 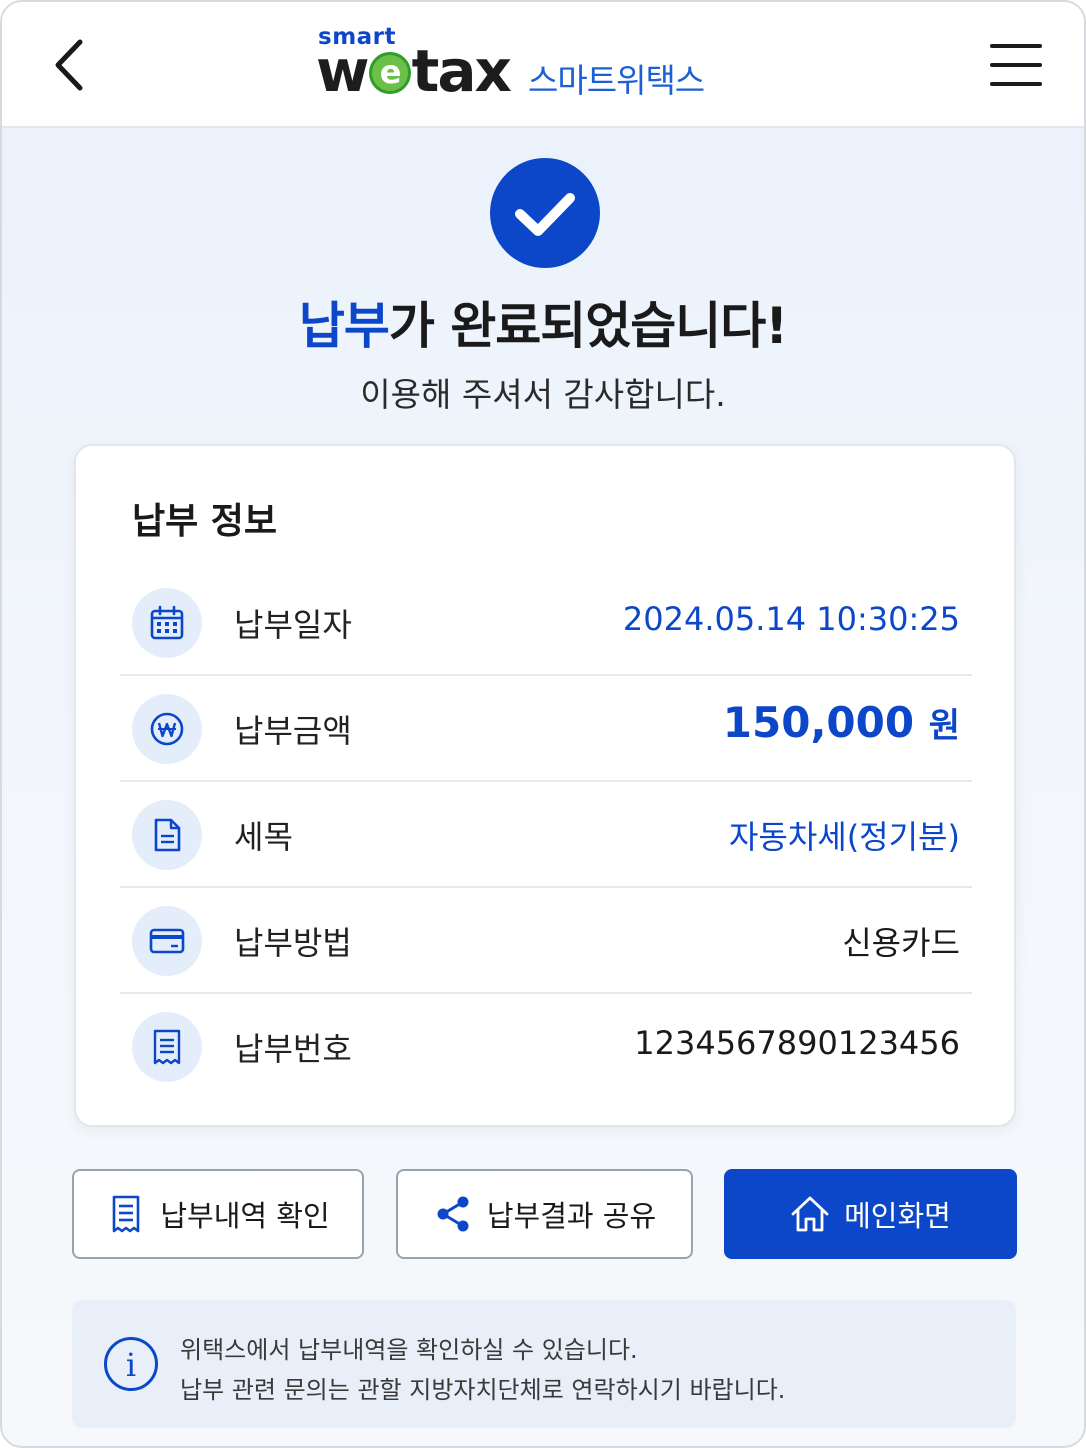 What do you see at coordinates (616, 80) in the screenshot?
I see `logo-korean-name: 스마트위택스` at bounding box center [616, 80].